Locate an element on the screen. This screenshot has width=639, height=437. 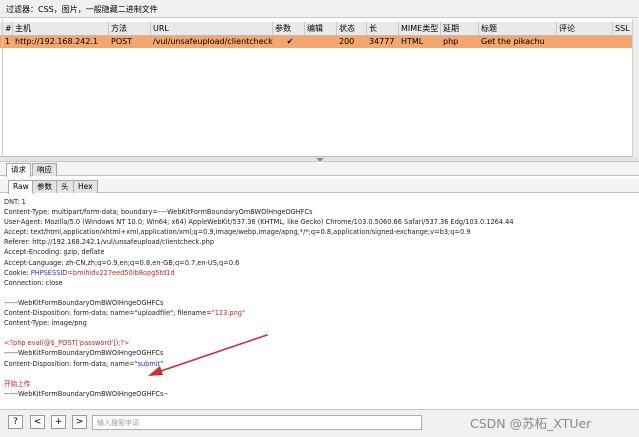
row-comment is located at coordinates (585, 42).